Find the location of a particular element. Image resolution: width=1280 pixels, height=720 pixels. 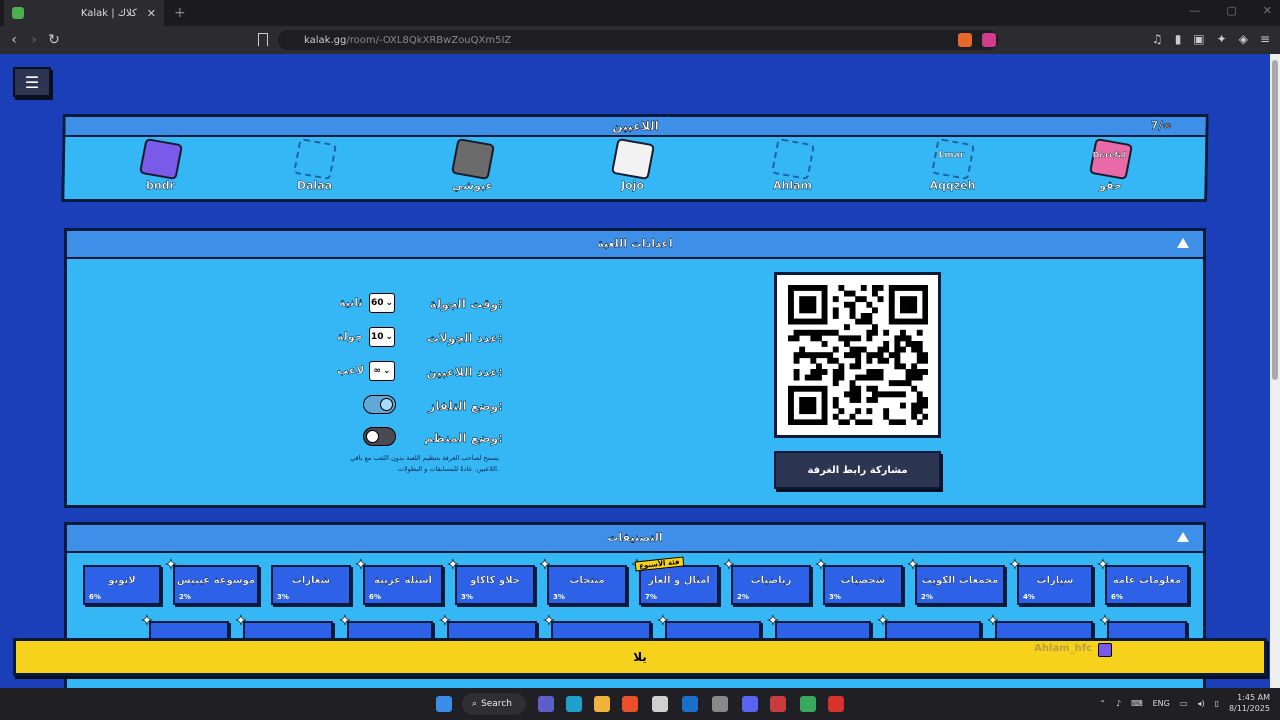

wallet-icon: ▣ is located at coordinates (1198, 39).